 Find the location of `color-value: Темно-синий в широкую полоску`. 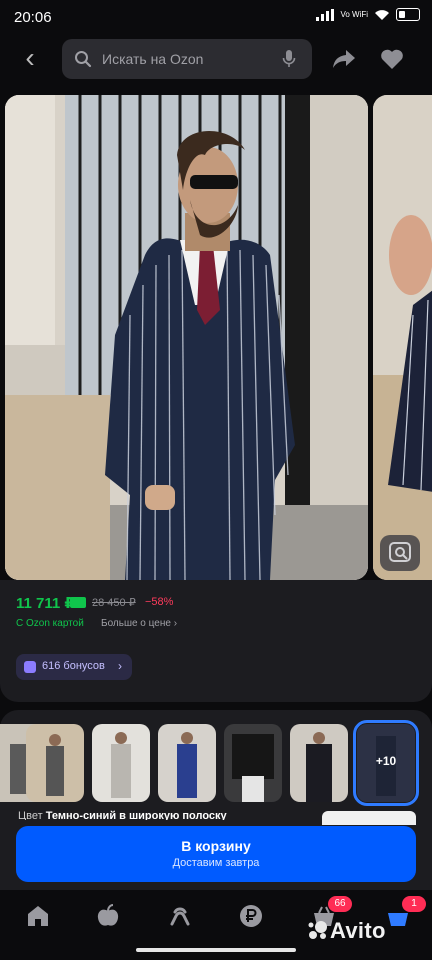

color-value: Темно-синий в широкую полоску is located at coordinates (136, 815).